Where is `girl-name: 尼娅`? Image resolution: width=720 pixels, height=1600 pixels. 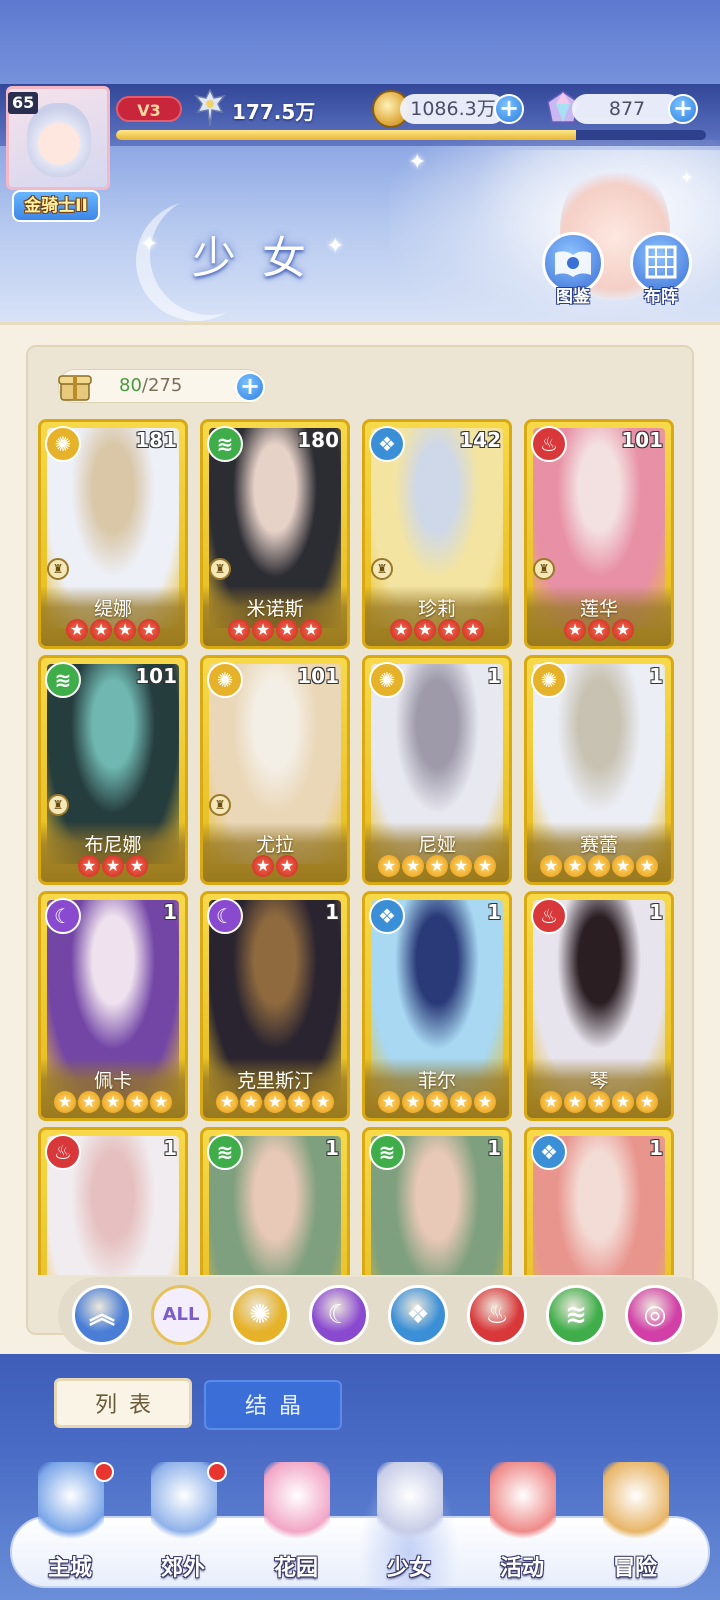
girl-name: 尼娅 is located at coordinates (436, 845).